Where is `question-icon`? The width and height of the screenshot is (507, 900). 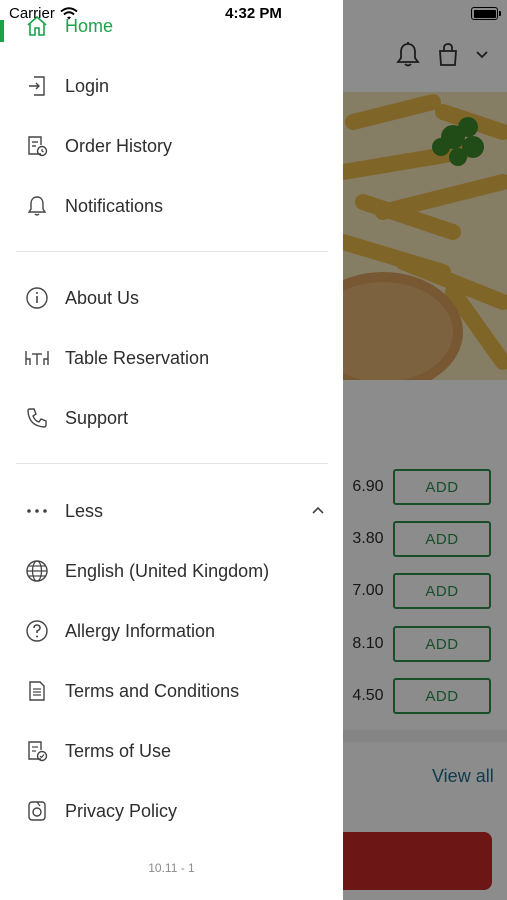
question-icon is located at coordinates (37, 631).